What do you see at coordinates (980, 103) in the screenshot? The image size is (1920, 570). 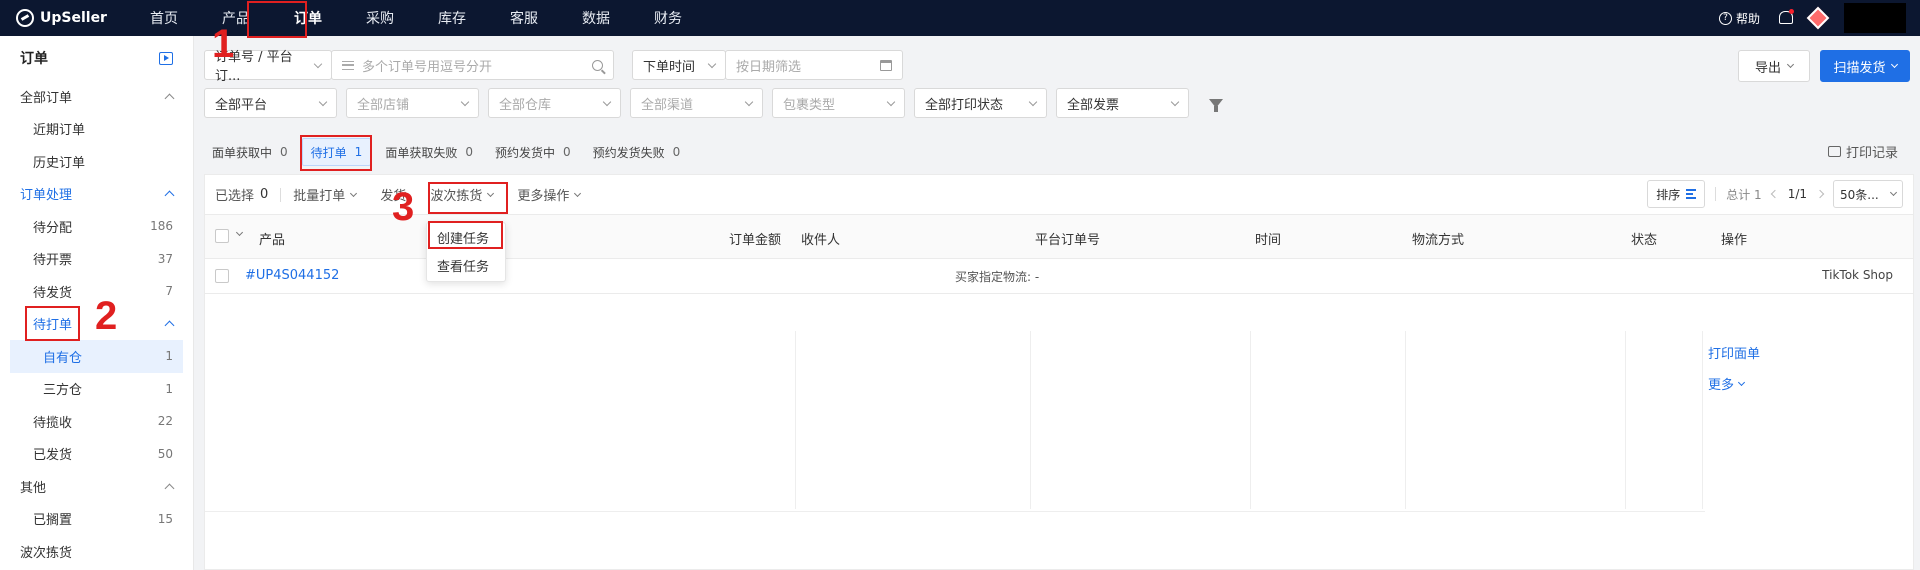 I see `print-status-select: 全部打印状态` at bounding box center [980, 103].